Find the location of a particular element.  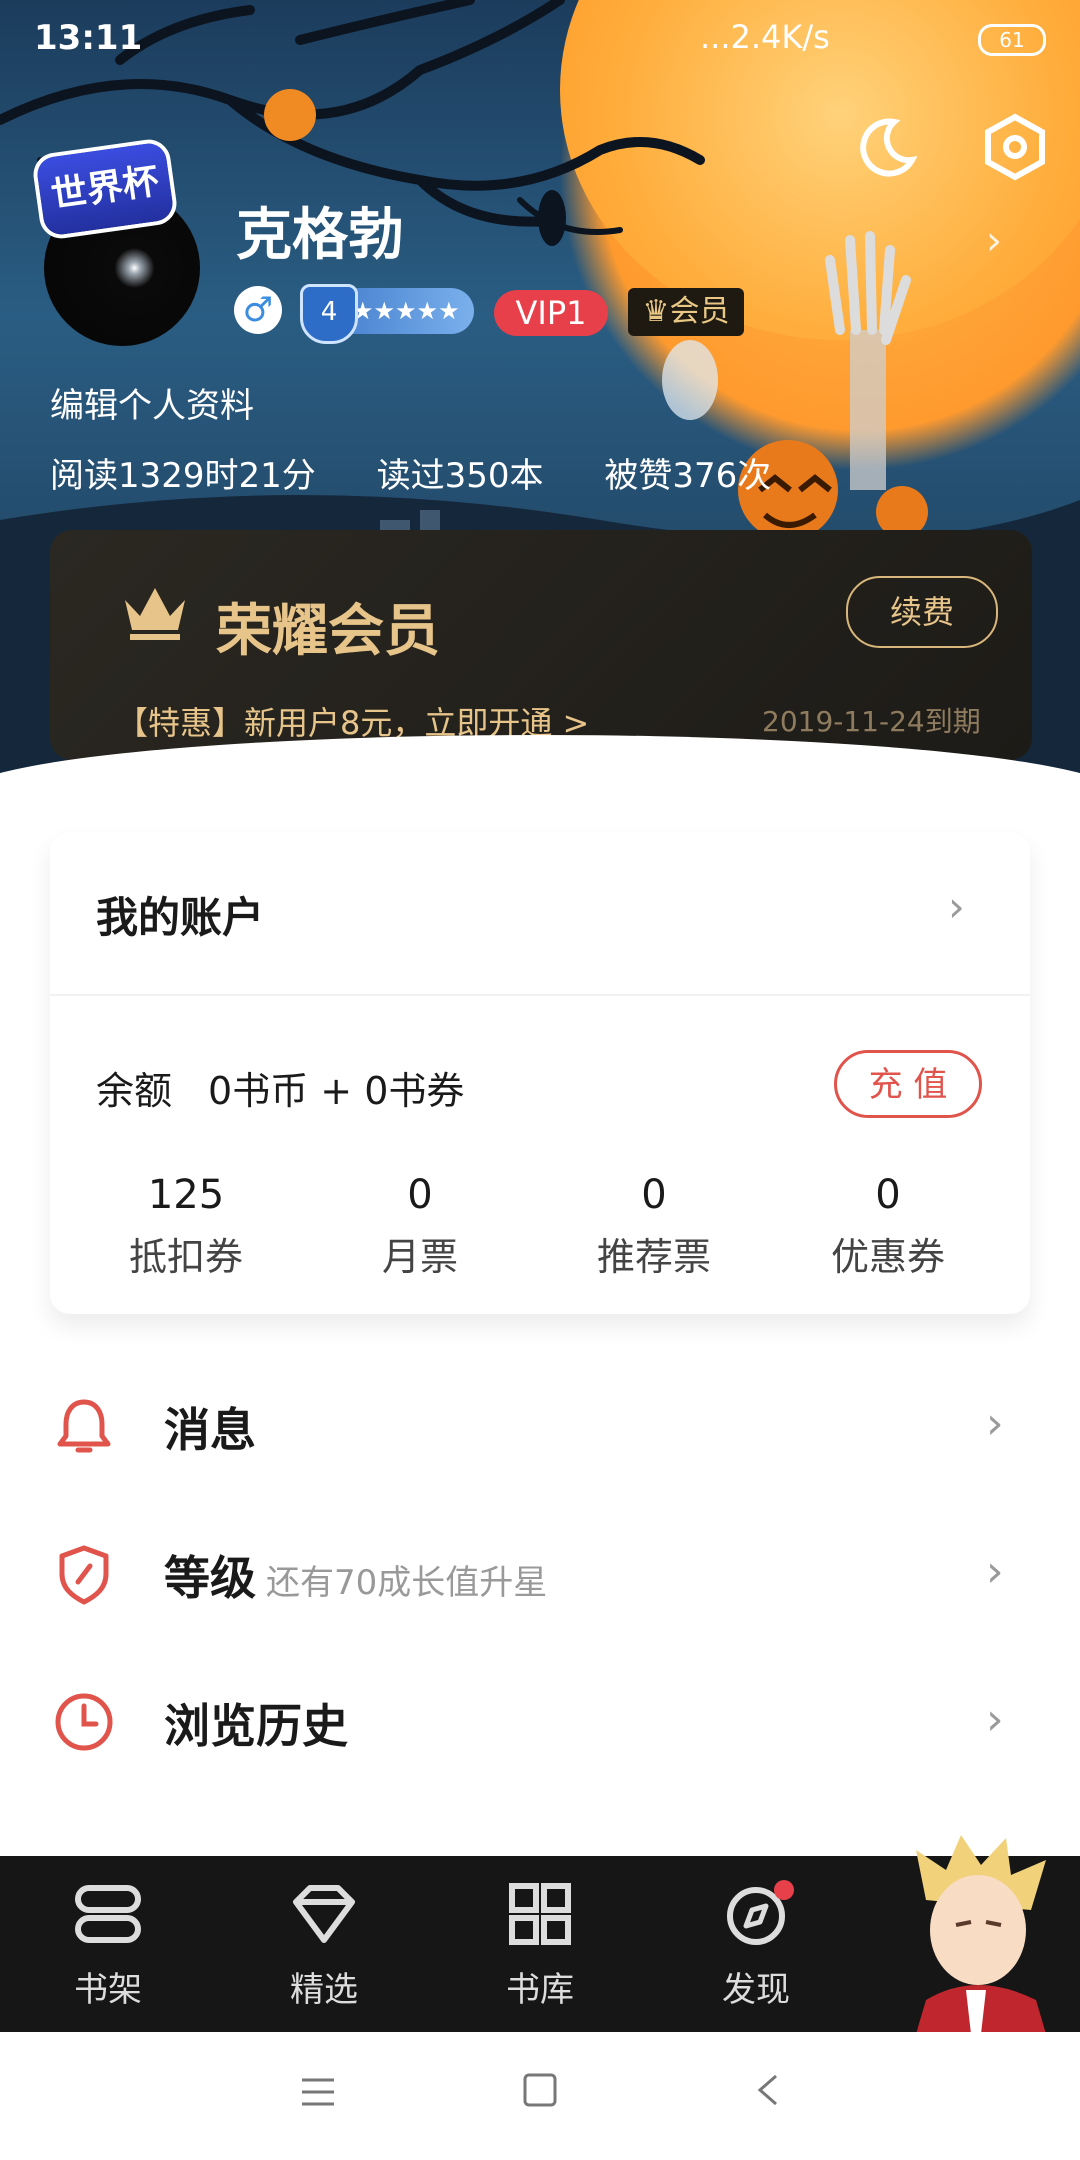

nav-library: 书库 is located at coordinates (540, 1945).